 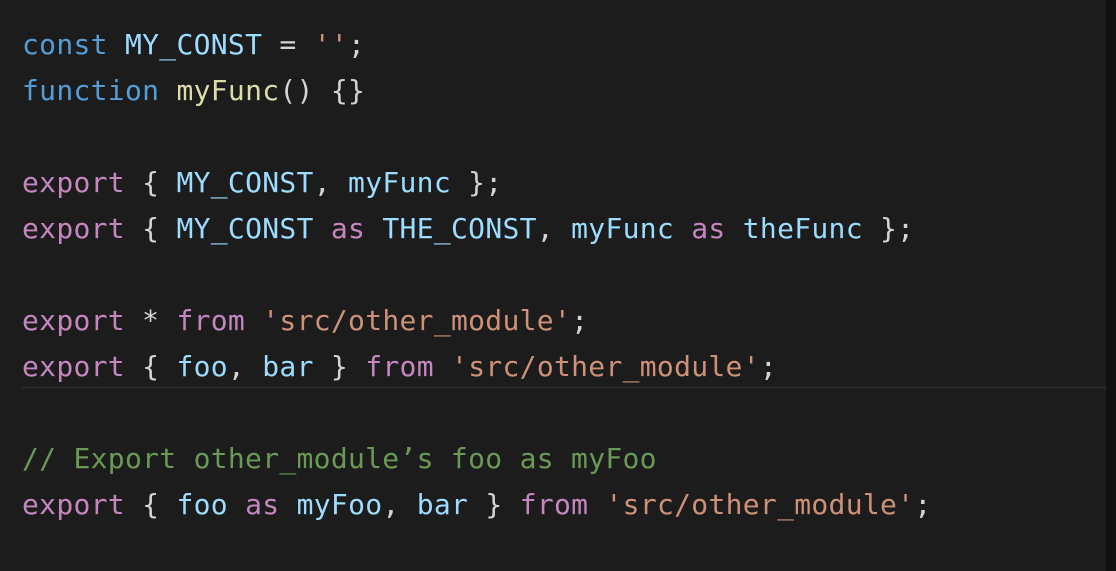 What do you see at coordinates (569, 183) in the screenshot?
I see `code-line: export { MY_CONST, myFunc };` at bounding box center [569, 183].